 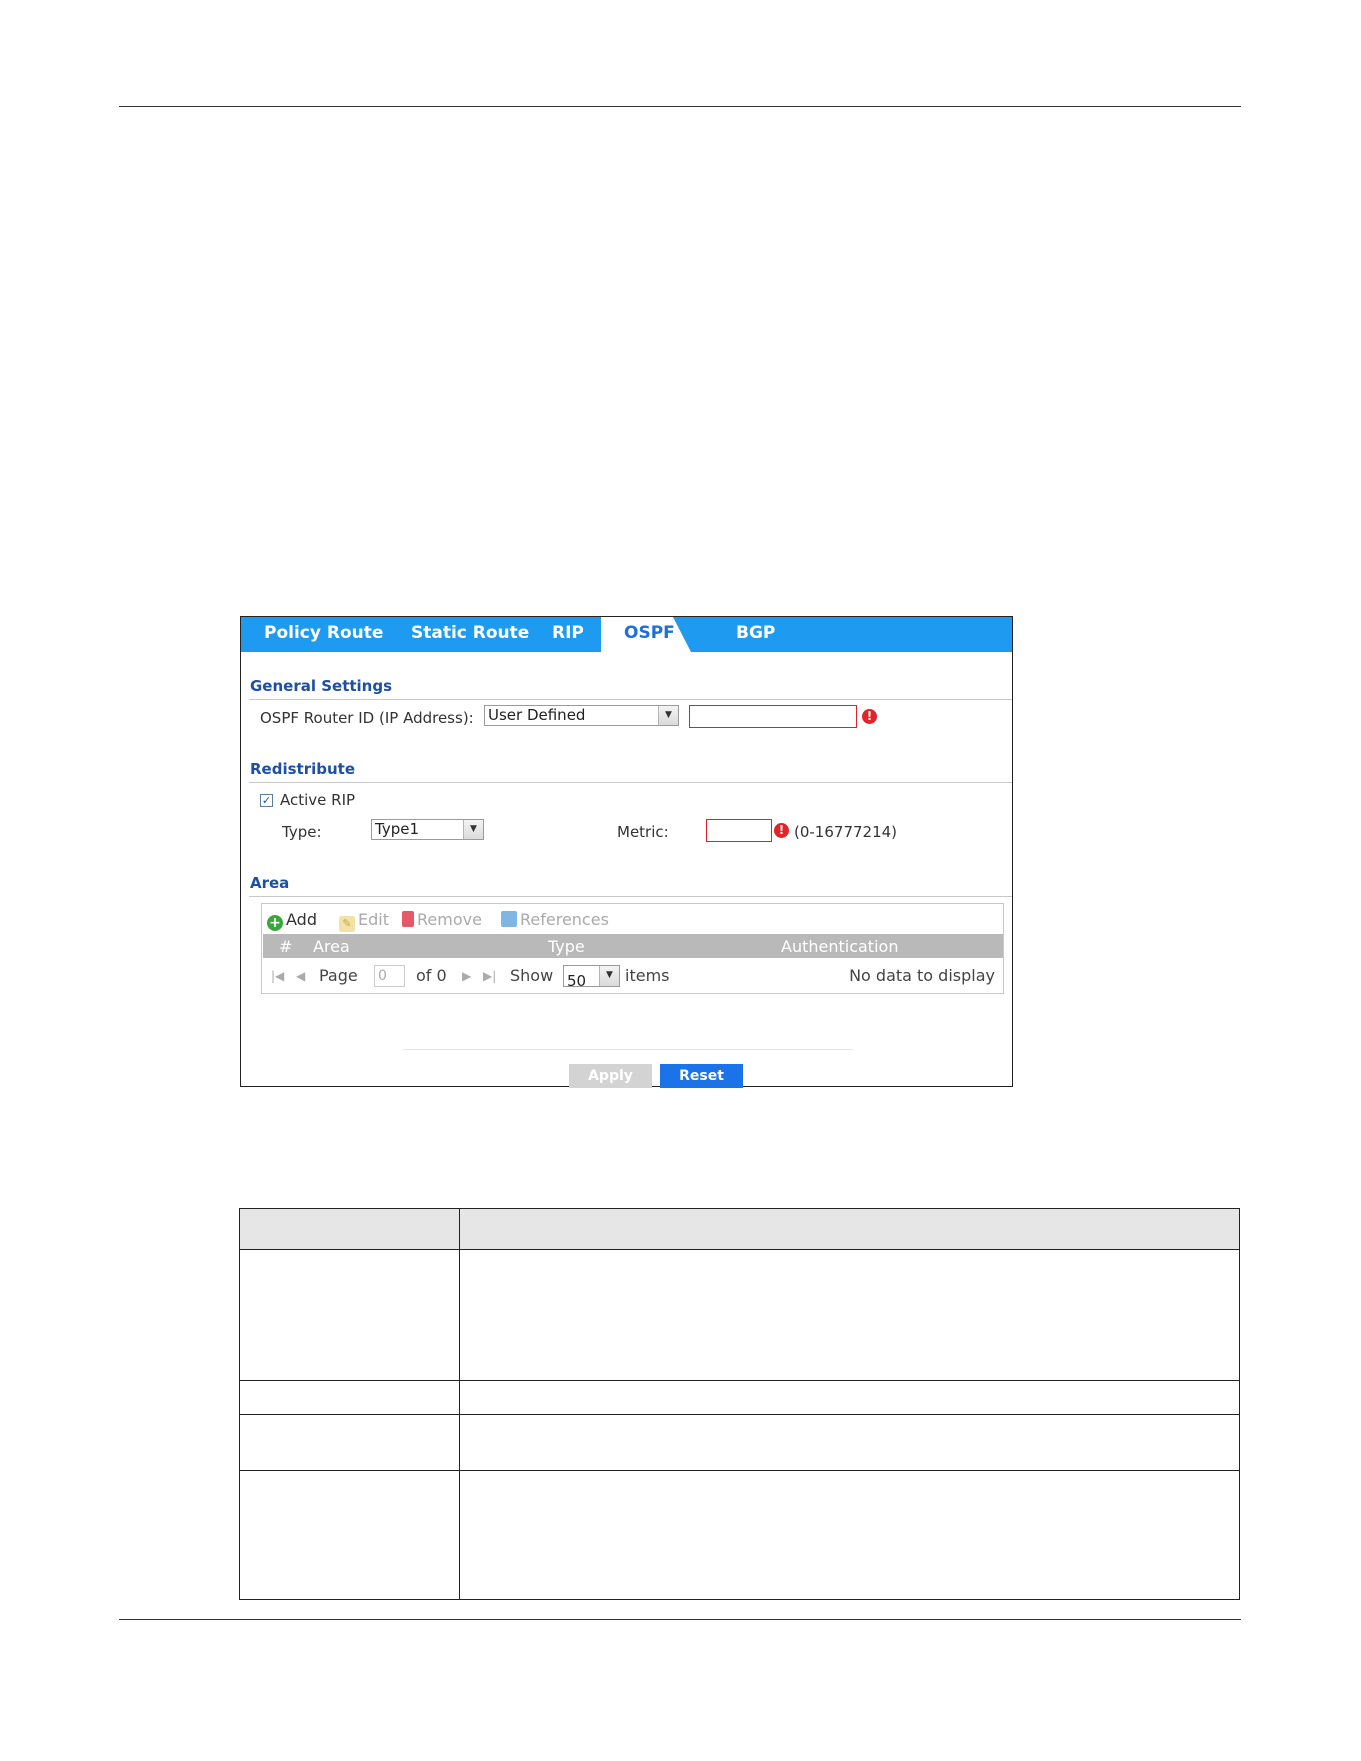 I want to click on reset-button: Reset, so click(x=701, y=1076).